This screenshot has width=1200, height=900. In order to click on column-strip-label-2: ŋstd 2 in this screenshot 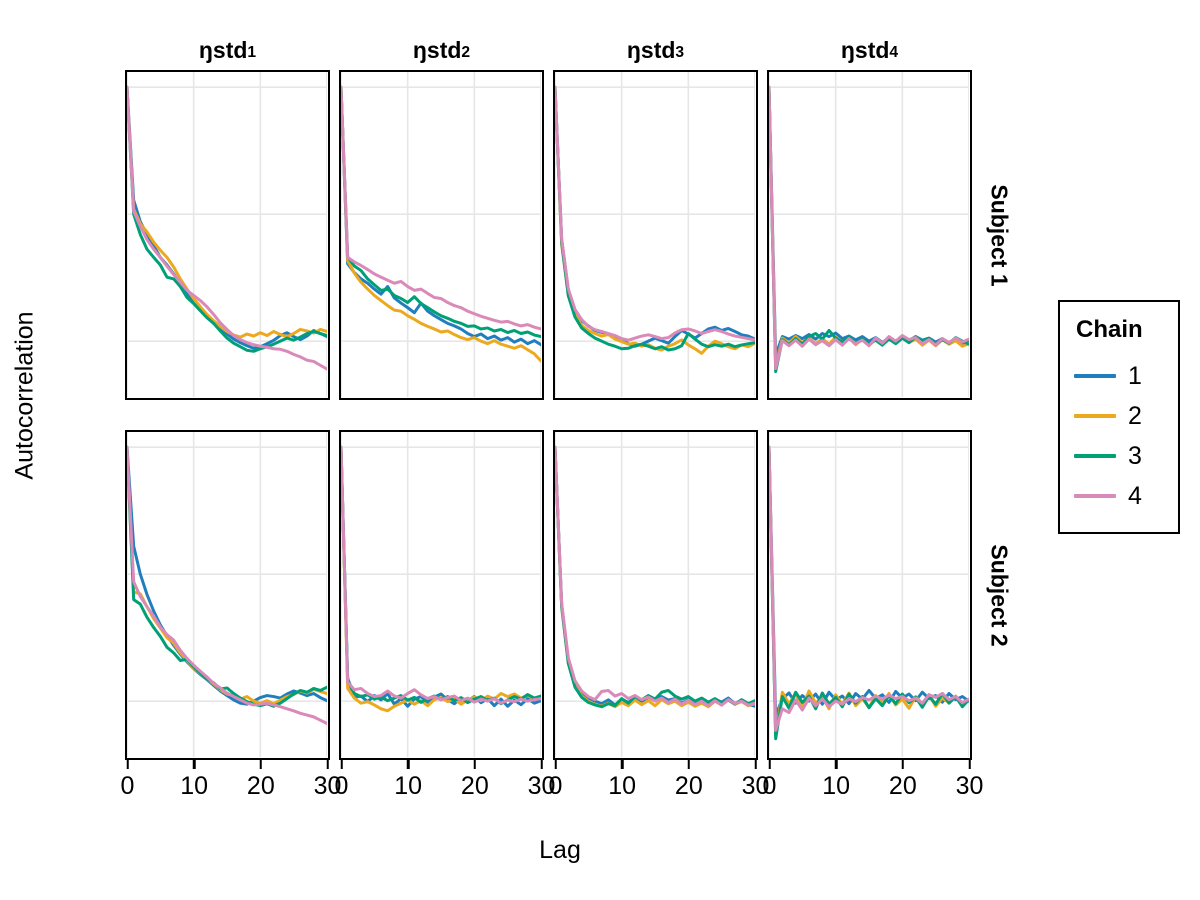, I will do `click(441, 50)`.